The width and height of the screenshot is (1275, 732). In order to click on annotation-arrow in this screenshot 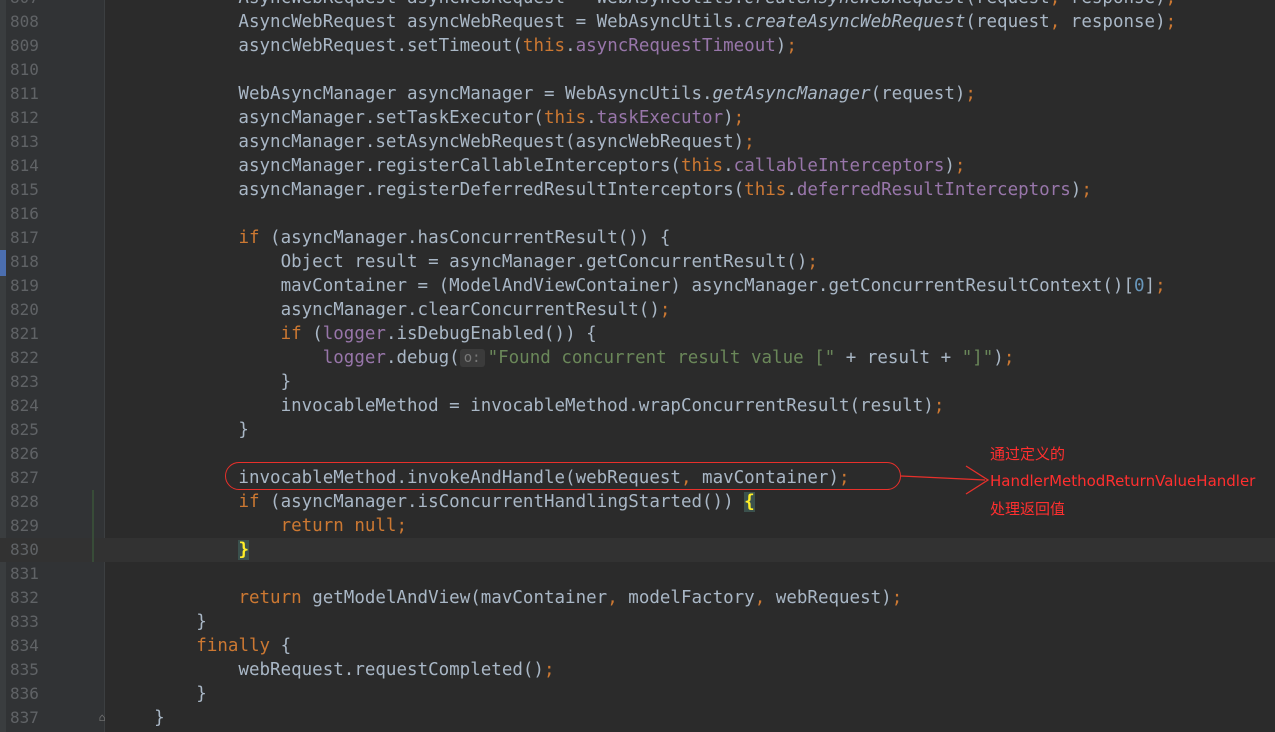, I will do `click(945, 480)`.